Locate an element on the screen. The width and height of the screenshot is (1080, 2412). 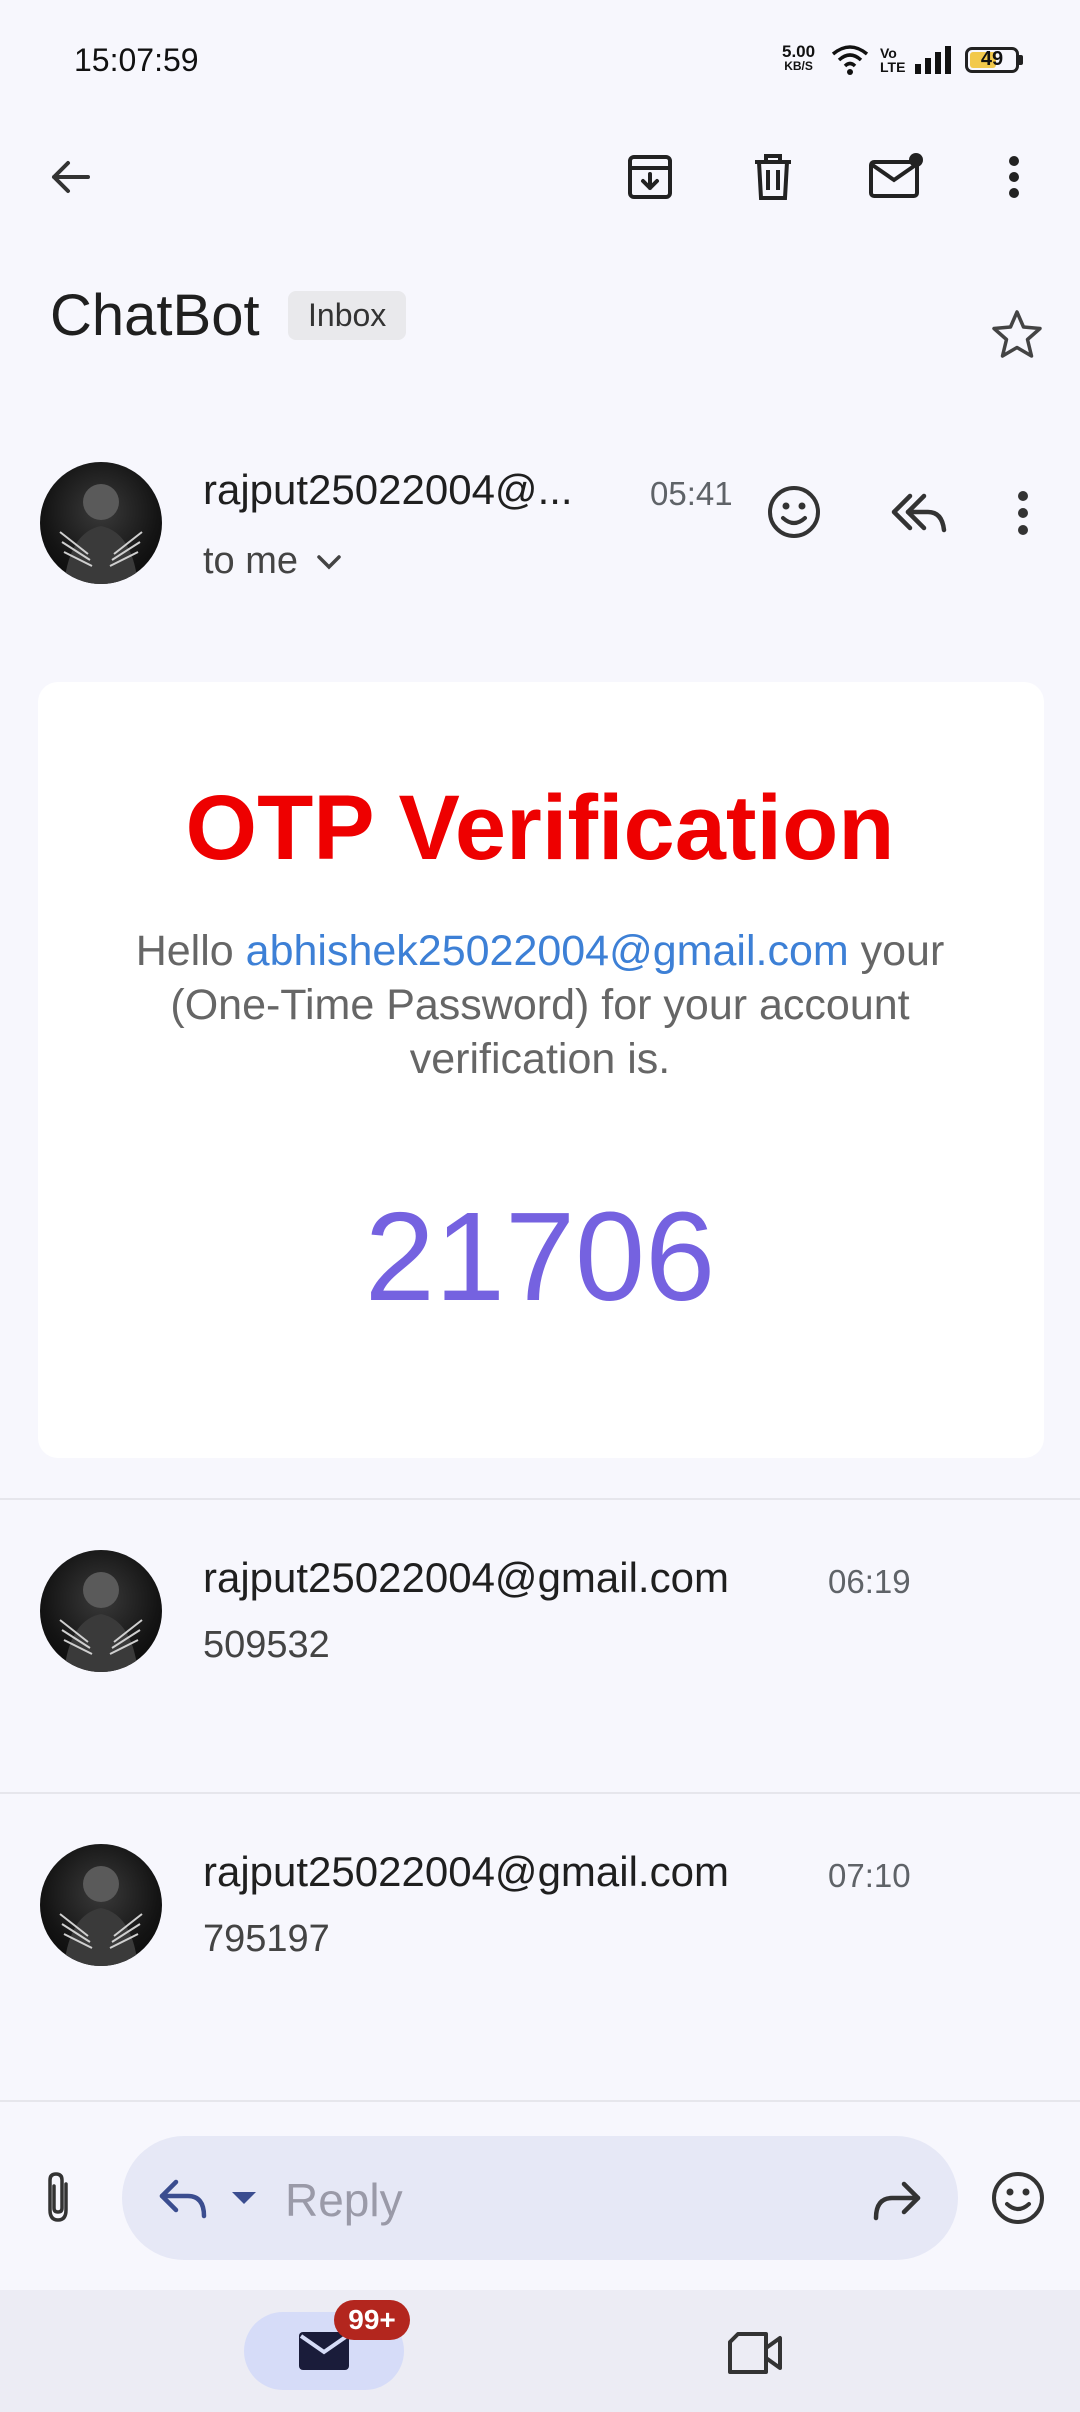
message-snippet: 509532 is located at coordinates (266, 1645).